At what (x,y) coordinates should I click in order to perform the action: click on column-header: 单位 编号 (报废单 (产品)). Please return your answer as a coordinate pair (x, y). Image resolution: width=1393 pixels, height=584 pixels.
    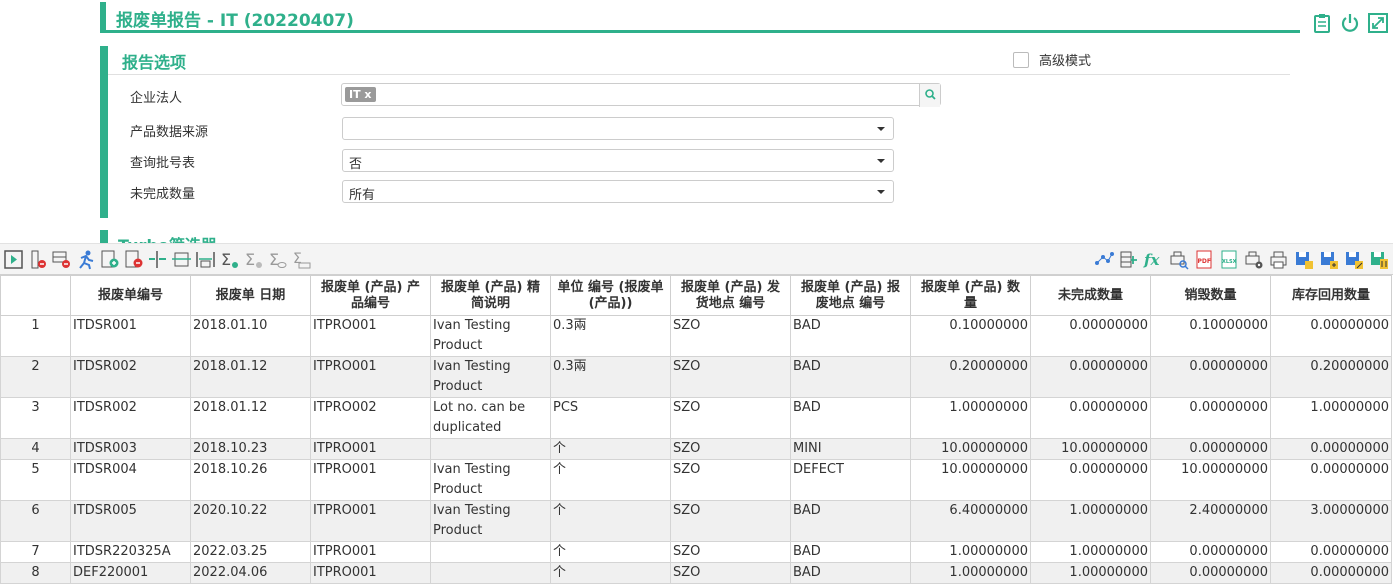
    Looking at the image, I should click on (610, 295).